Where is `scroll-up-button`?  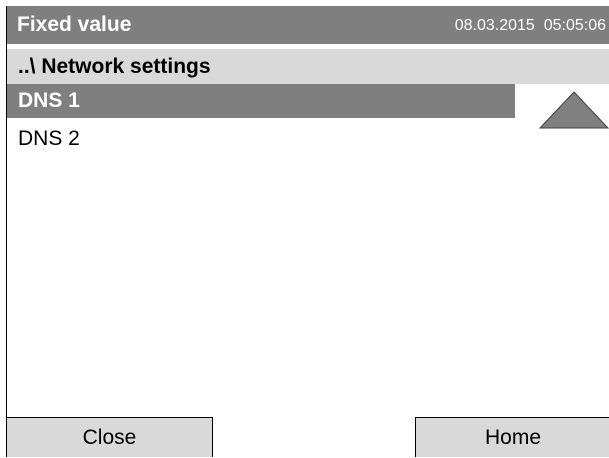
scroll-up-button is located at coordinates (573, 110).